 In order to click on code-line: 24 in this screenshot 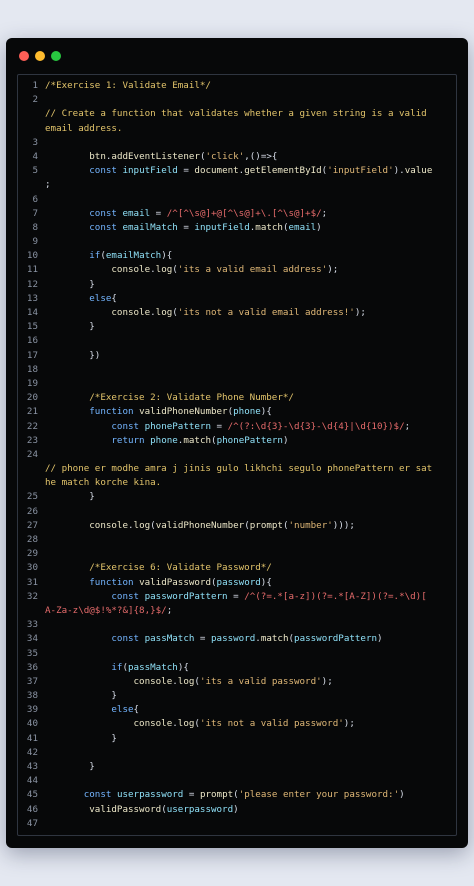, I will do `click(237, 455)`.